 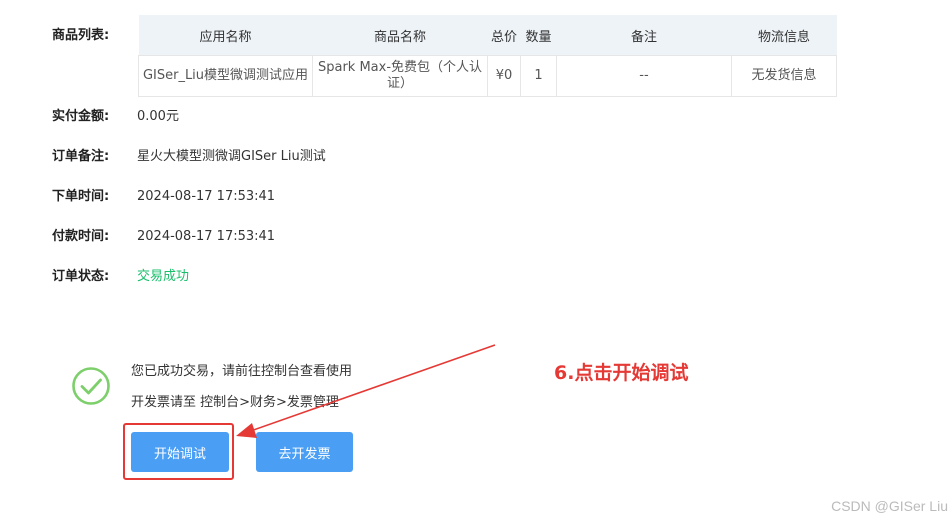 I want to click on invoice-hint: 开发票请至 控制台>财务>发票管理, so click(x=235, y=402).